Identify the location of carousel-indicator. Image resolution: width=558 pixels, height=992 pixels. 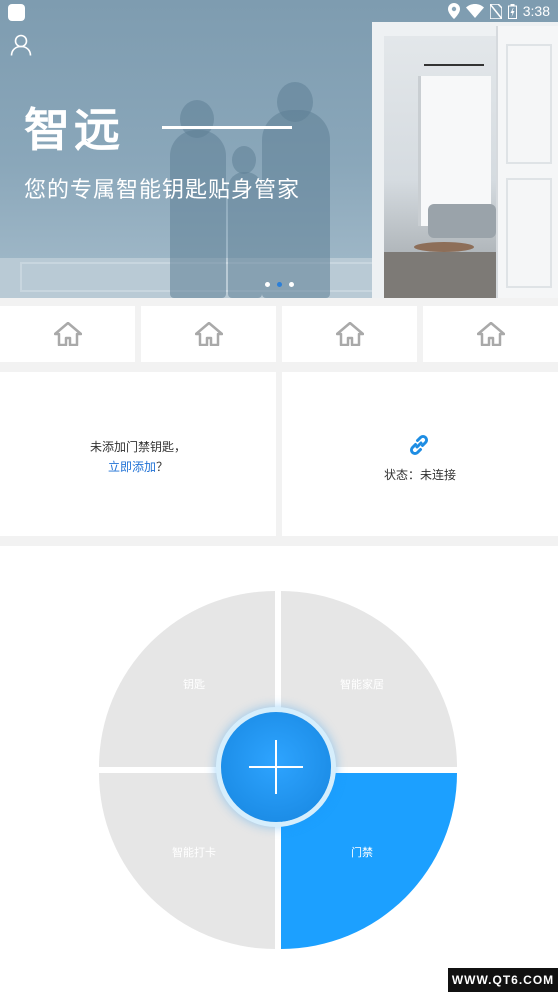
(279, 284).